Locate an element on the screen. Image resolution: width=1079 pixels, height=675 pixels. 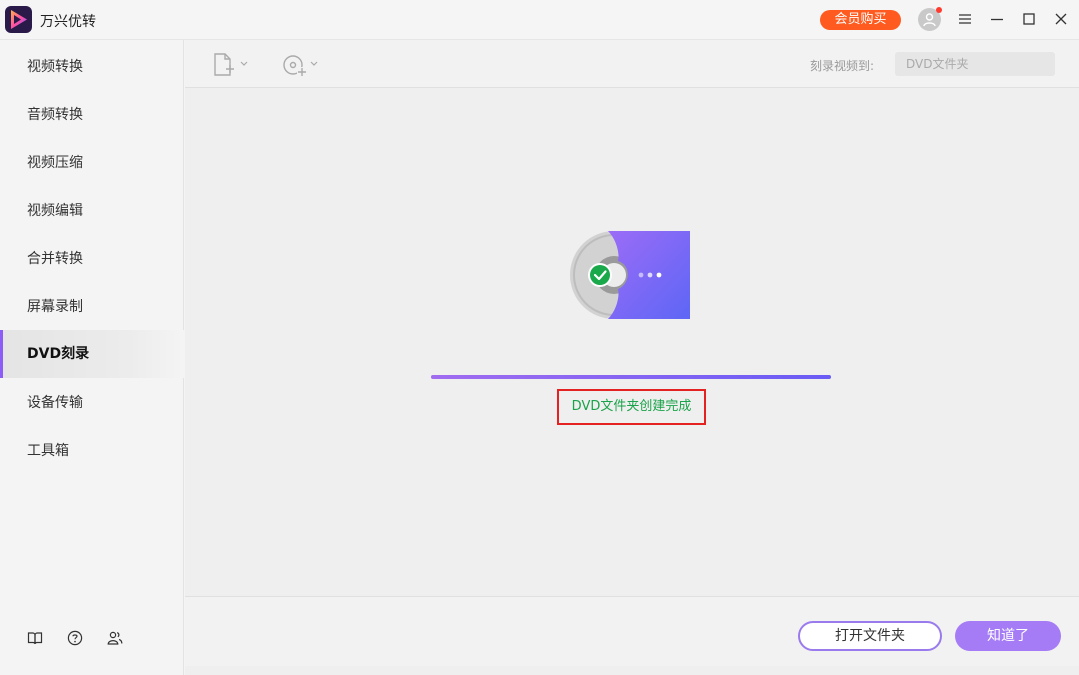
sidebar-item-video-edit: 视频编辑 is located at coordinates (92, 211).